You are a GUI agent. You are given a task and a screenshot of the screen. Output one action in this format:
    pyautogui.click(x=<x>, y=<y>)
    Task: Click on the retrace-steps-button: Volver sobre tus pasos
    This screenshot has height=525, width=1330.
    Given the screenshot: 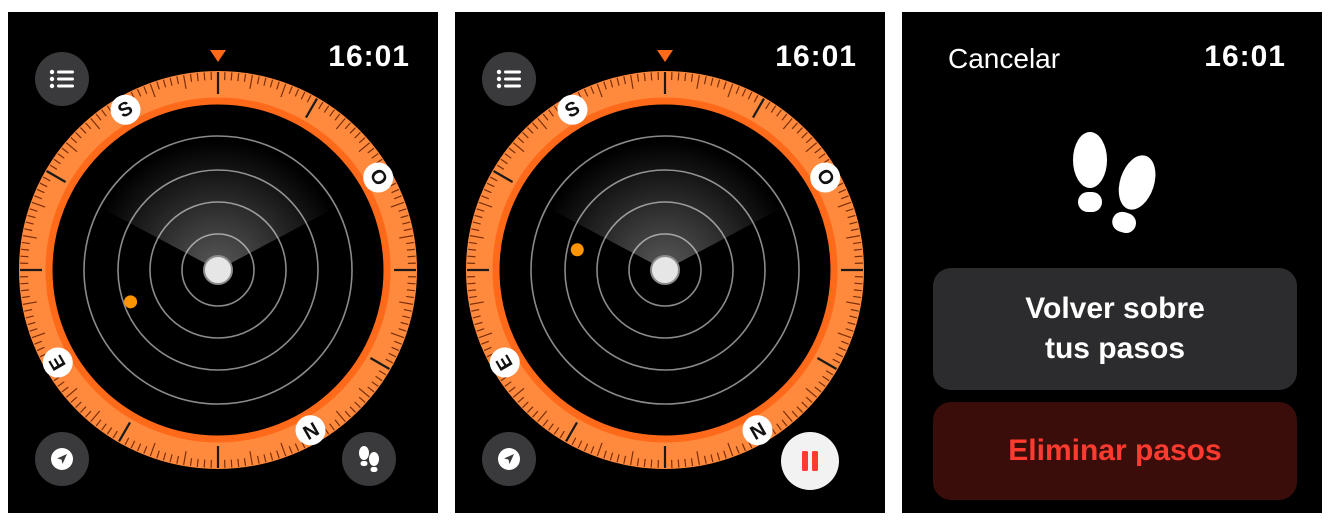 What is the action you would take?
    pyautogui.click(x=1115, y=329)
    